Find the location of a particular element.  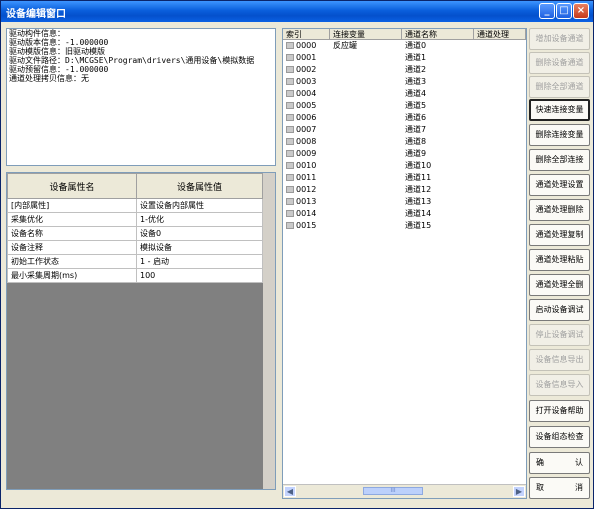

prop-row: 初始工作状态 1 - 启动 is located at coordinates (135, 261).